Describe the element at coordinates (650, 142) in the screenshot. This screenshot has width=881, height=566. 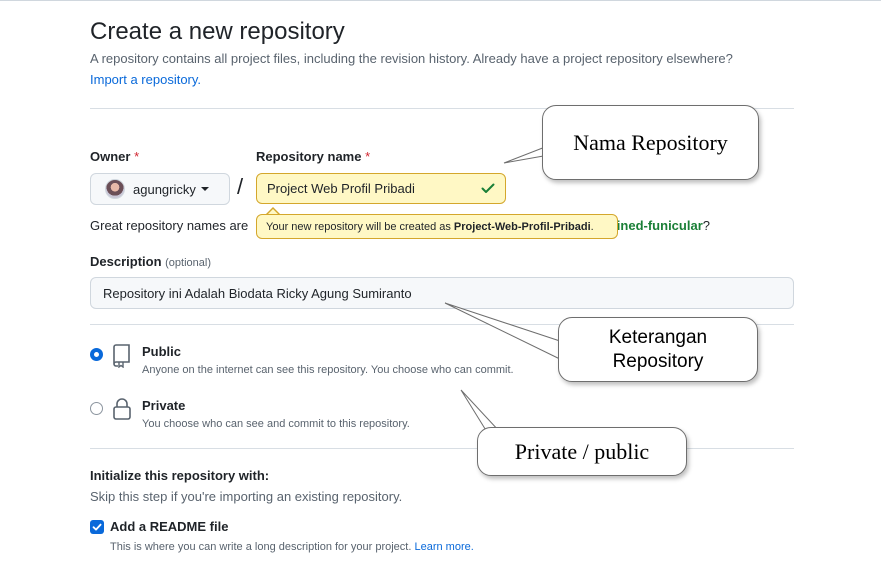
I see `callout-repository-name: Nama Repository` at that location.